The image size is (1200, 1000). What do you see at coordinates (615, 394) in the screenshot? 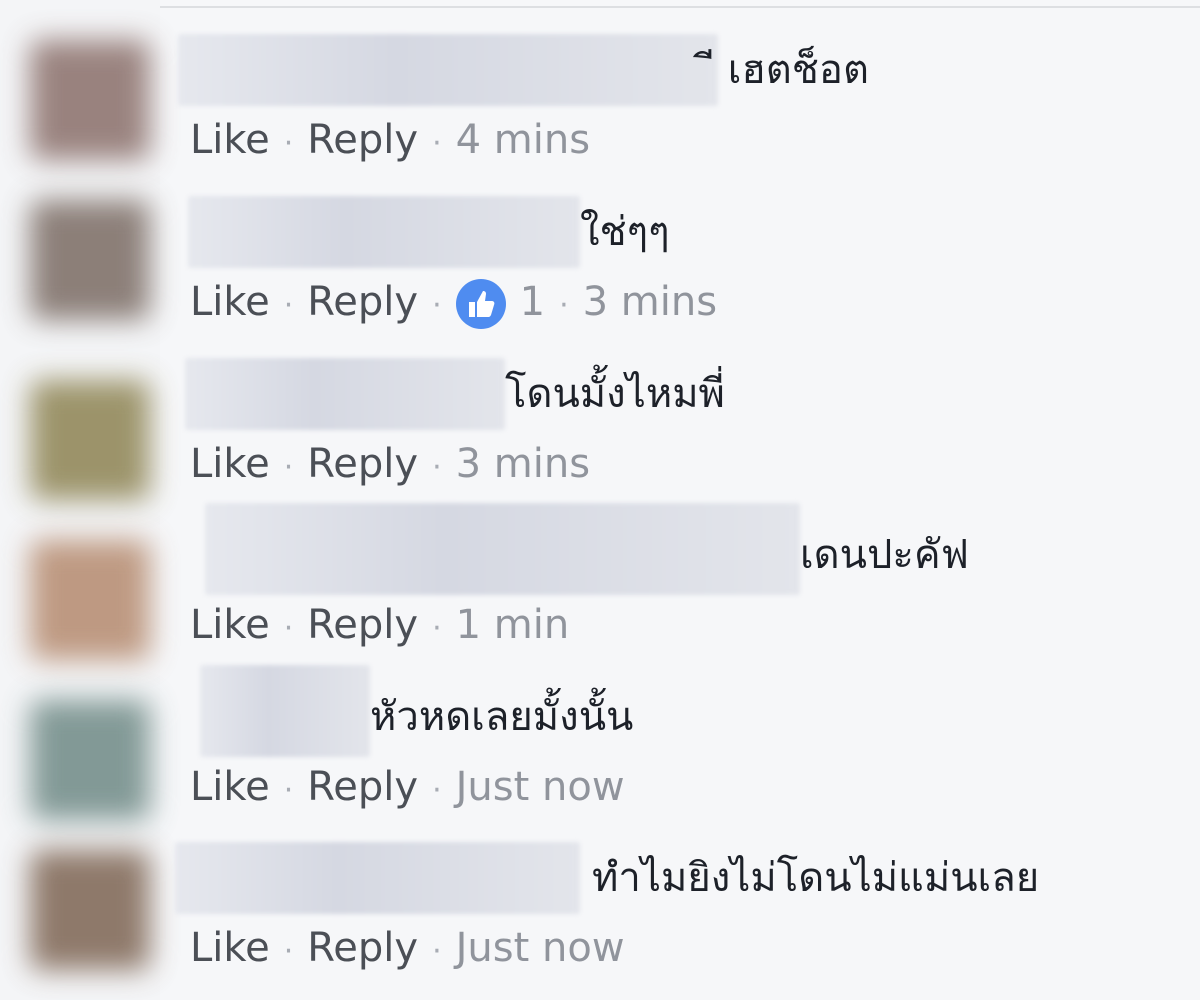
I see `comment-text: โดนมั้งไหมพี่` at bounding box center [615, 394].